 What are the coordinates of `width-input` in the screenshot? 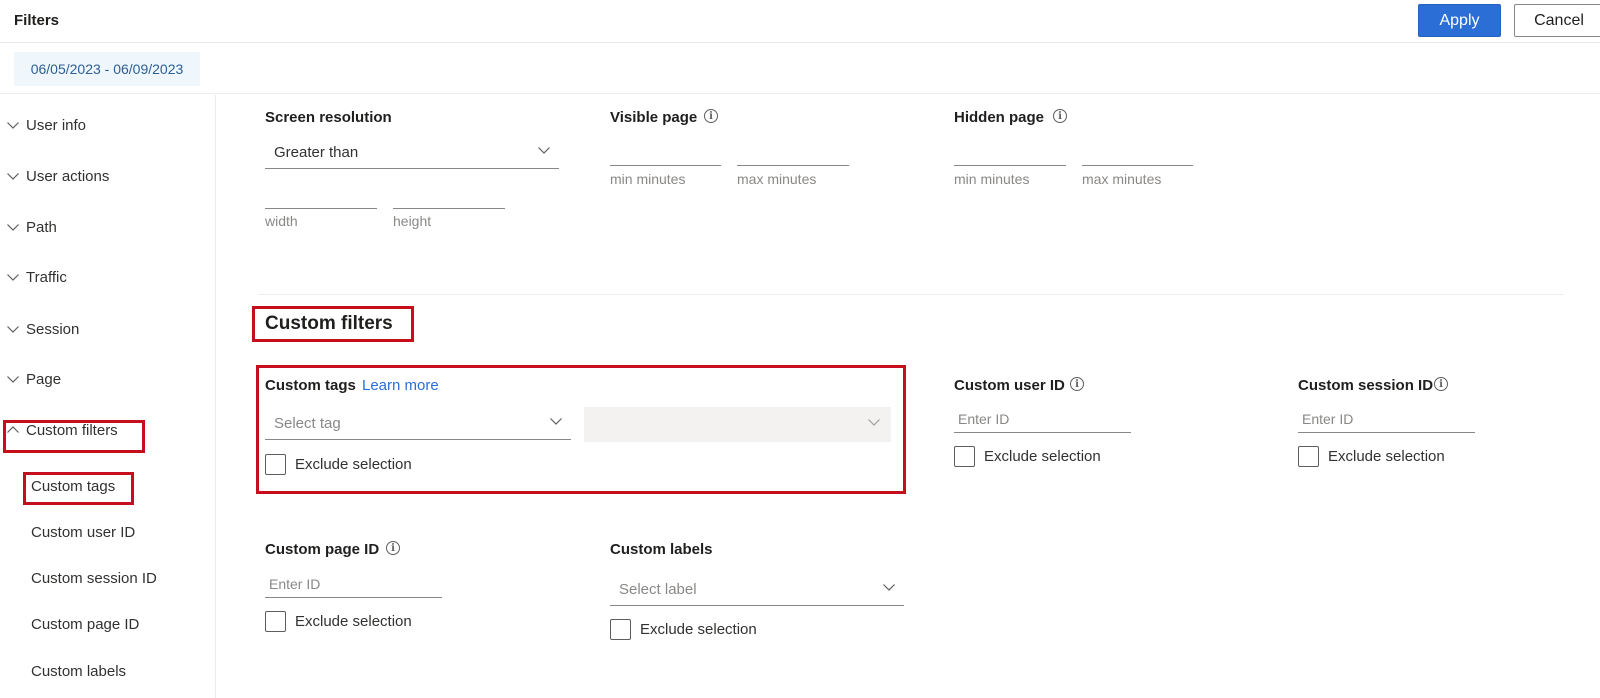 It's located at (321, 200).